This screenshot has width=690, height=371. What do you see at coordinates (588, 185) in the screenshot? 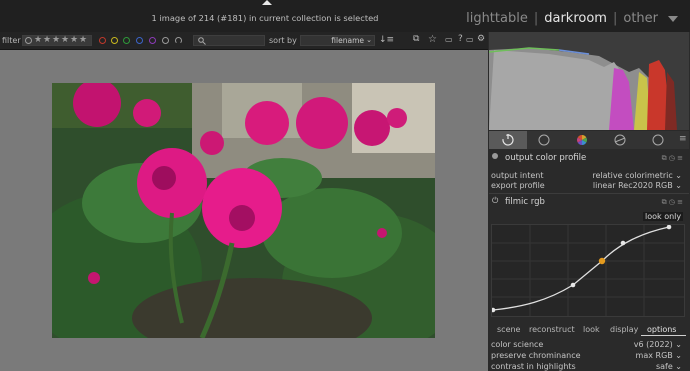
I see `export-profile-row: export profile linear Rec2020 RGB ⌄` at bounding box center [588, 185].